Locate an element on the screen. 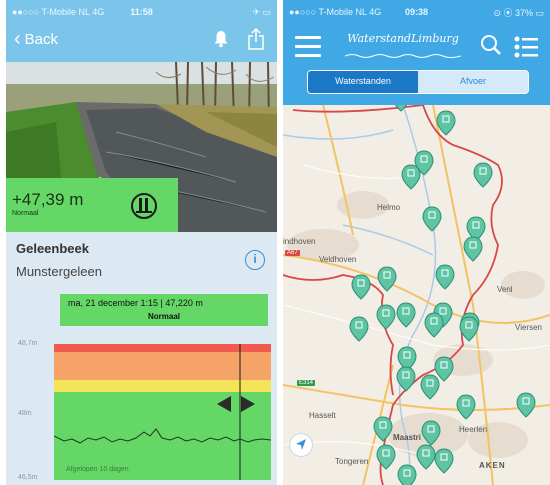 Image resolution: width=550 pixels, height=485 pixels. tooltip-date-value: ma, 21 december 1:15 | 47,220 m is located at coordinates (135, 303).